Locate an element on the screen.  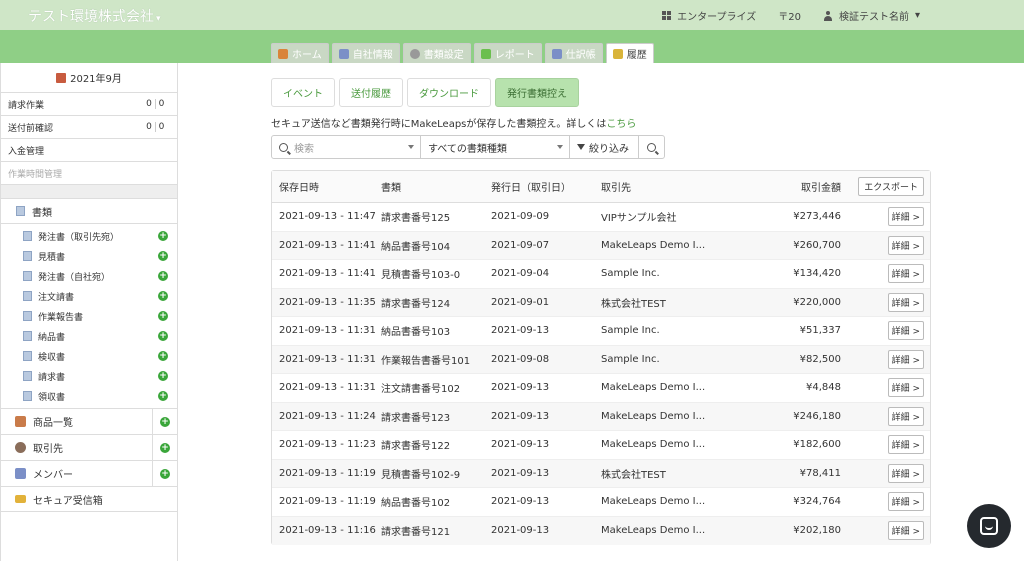
subtab-downloads: ダウンロード is located at coordinates (449, 92).